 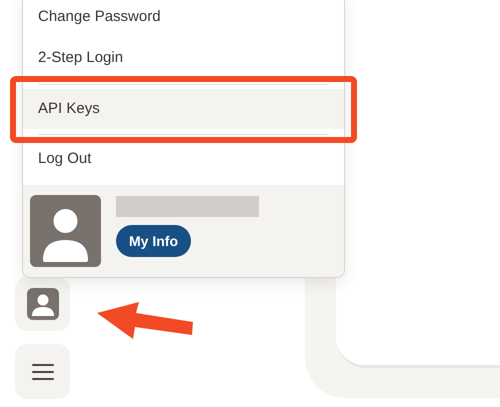 I want to click on profile-button, so click(x=42, y=304).